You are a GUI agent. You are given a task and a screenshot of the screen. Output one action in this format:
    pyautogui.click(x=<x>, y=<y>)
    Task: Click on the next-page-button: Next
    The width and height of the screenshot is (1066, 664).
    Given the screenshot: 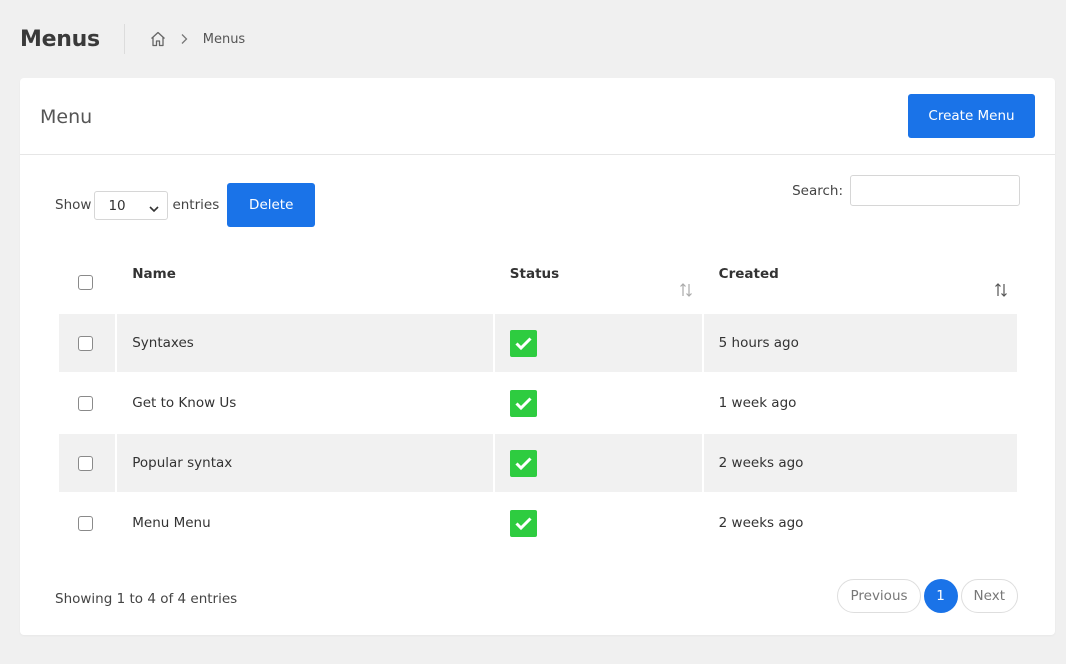 What is the action you would take?
    pyautogui.click(x=989, y=596)
    